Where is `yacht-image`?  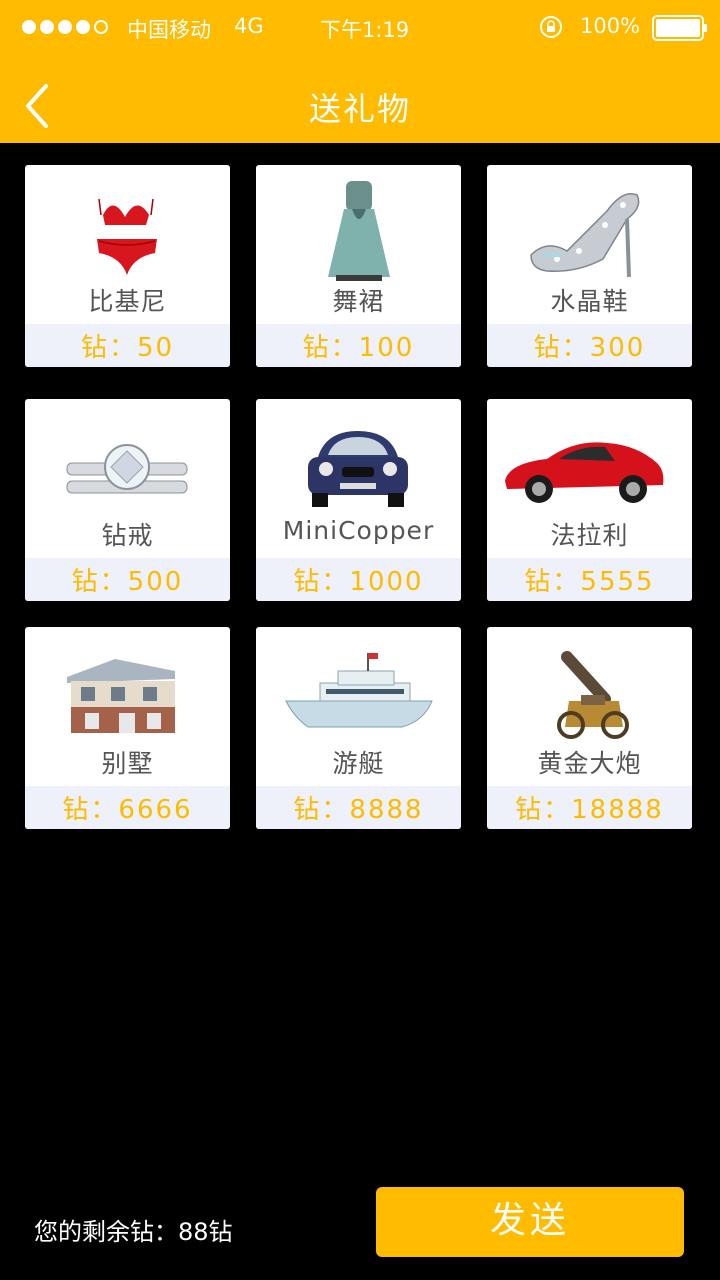 yacht-image is located at coordinates (359, 690).